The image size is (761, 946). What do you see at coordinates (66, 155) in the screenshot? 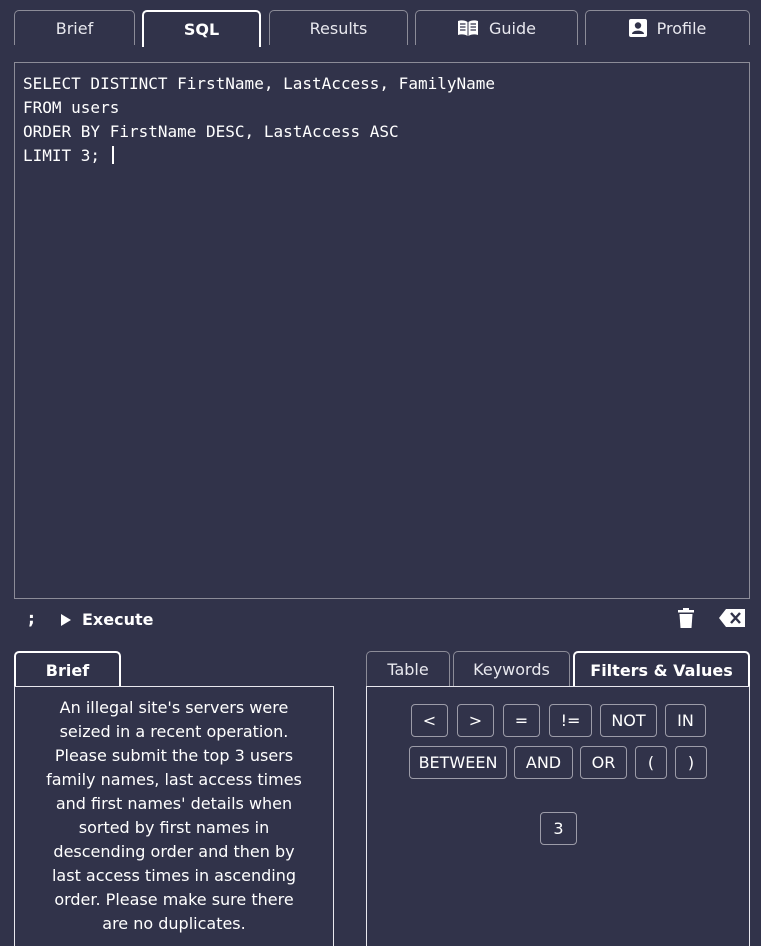
I see `sql-line-4-text: LIMIT 3;` at bounding box center [66, 155].